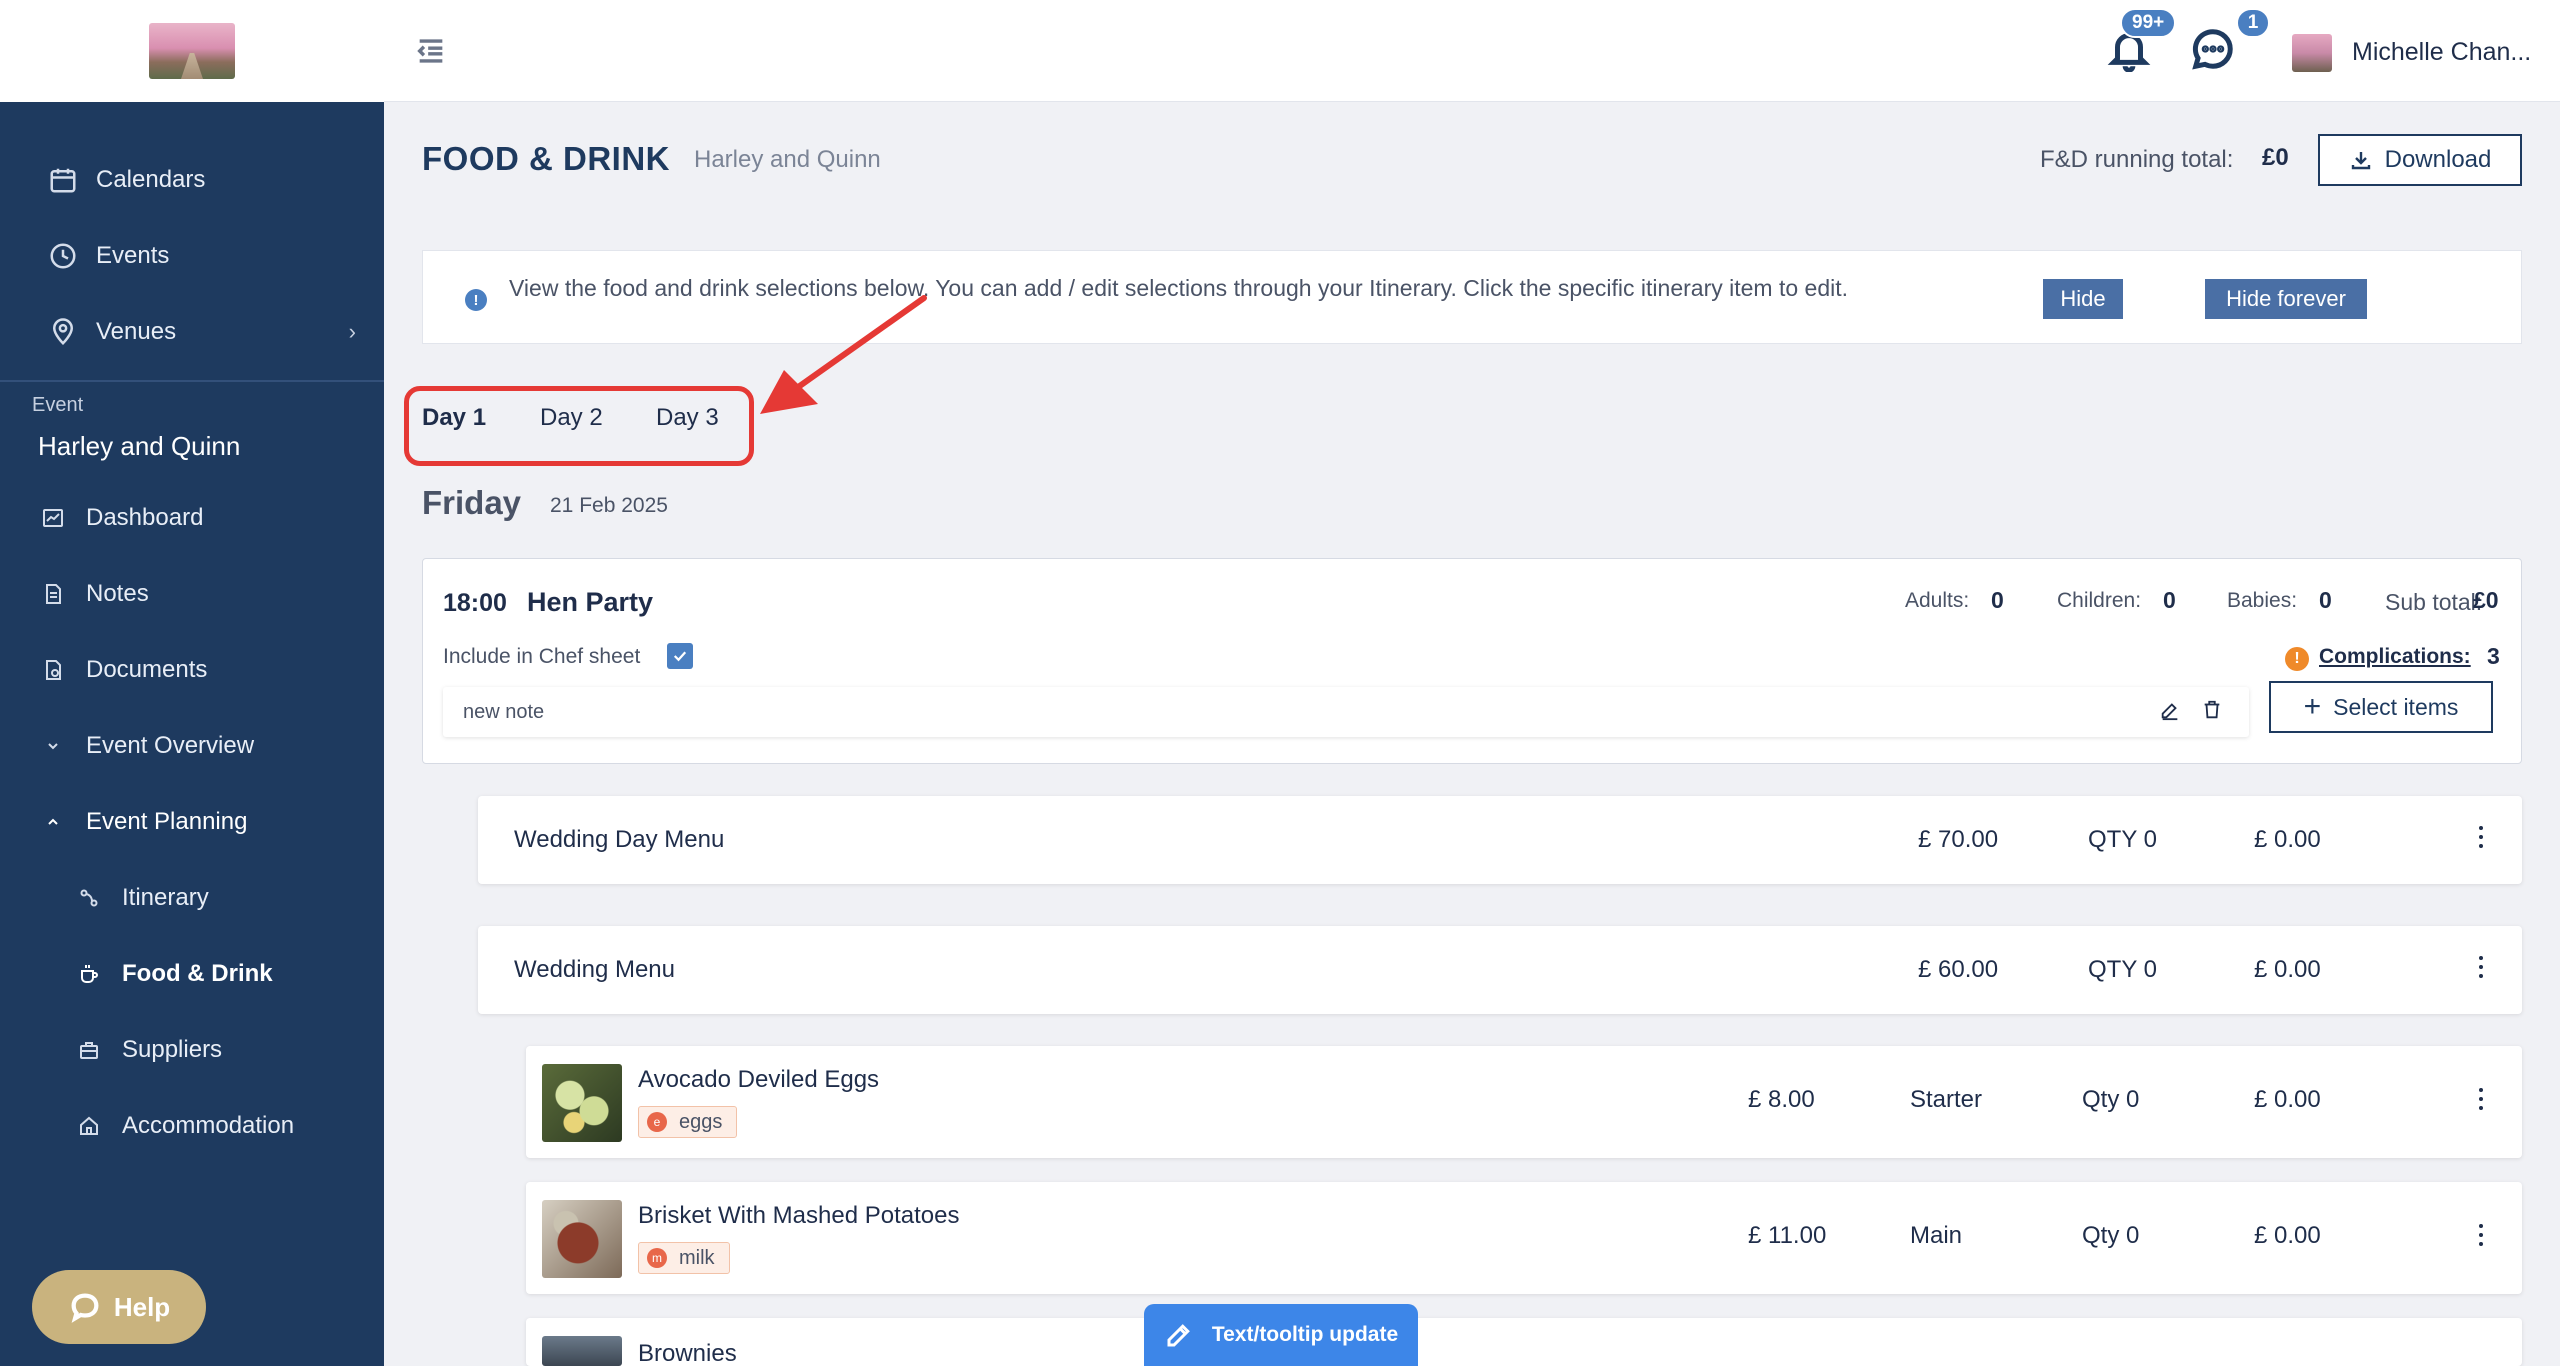 The image size is (2560, 1366). Describe the element at coordinates (2360, 161) in the screenshot. I see `download-icon` at that location.